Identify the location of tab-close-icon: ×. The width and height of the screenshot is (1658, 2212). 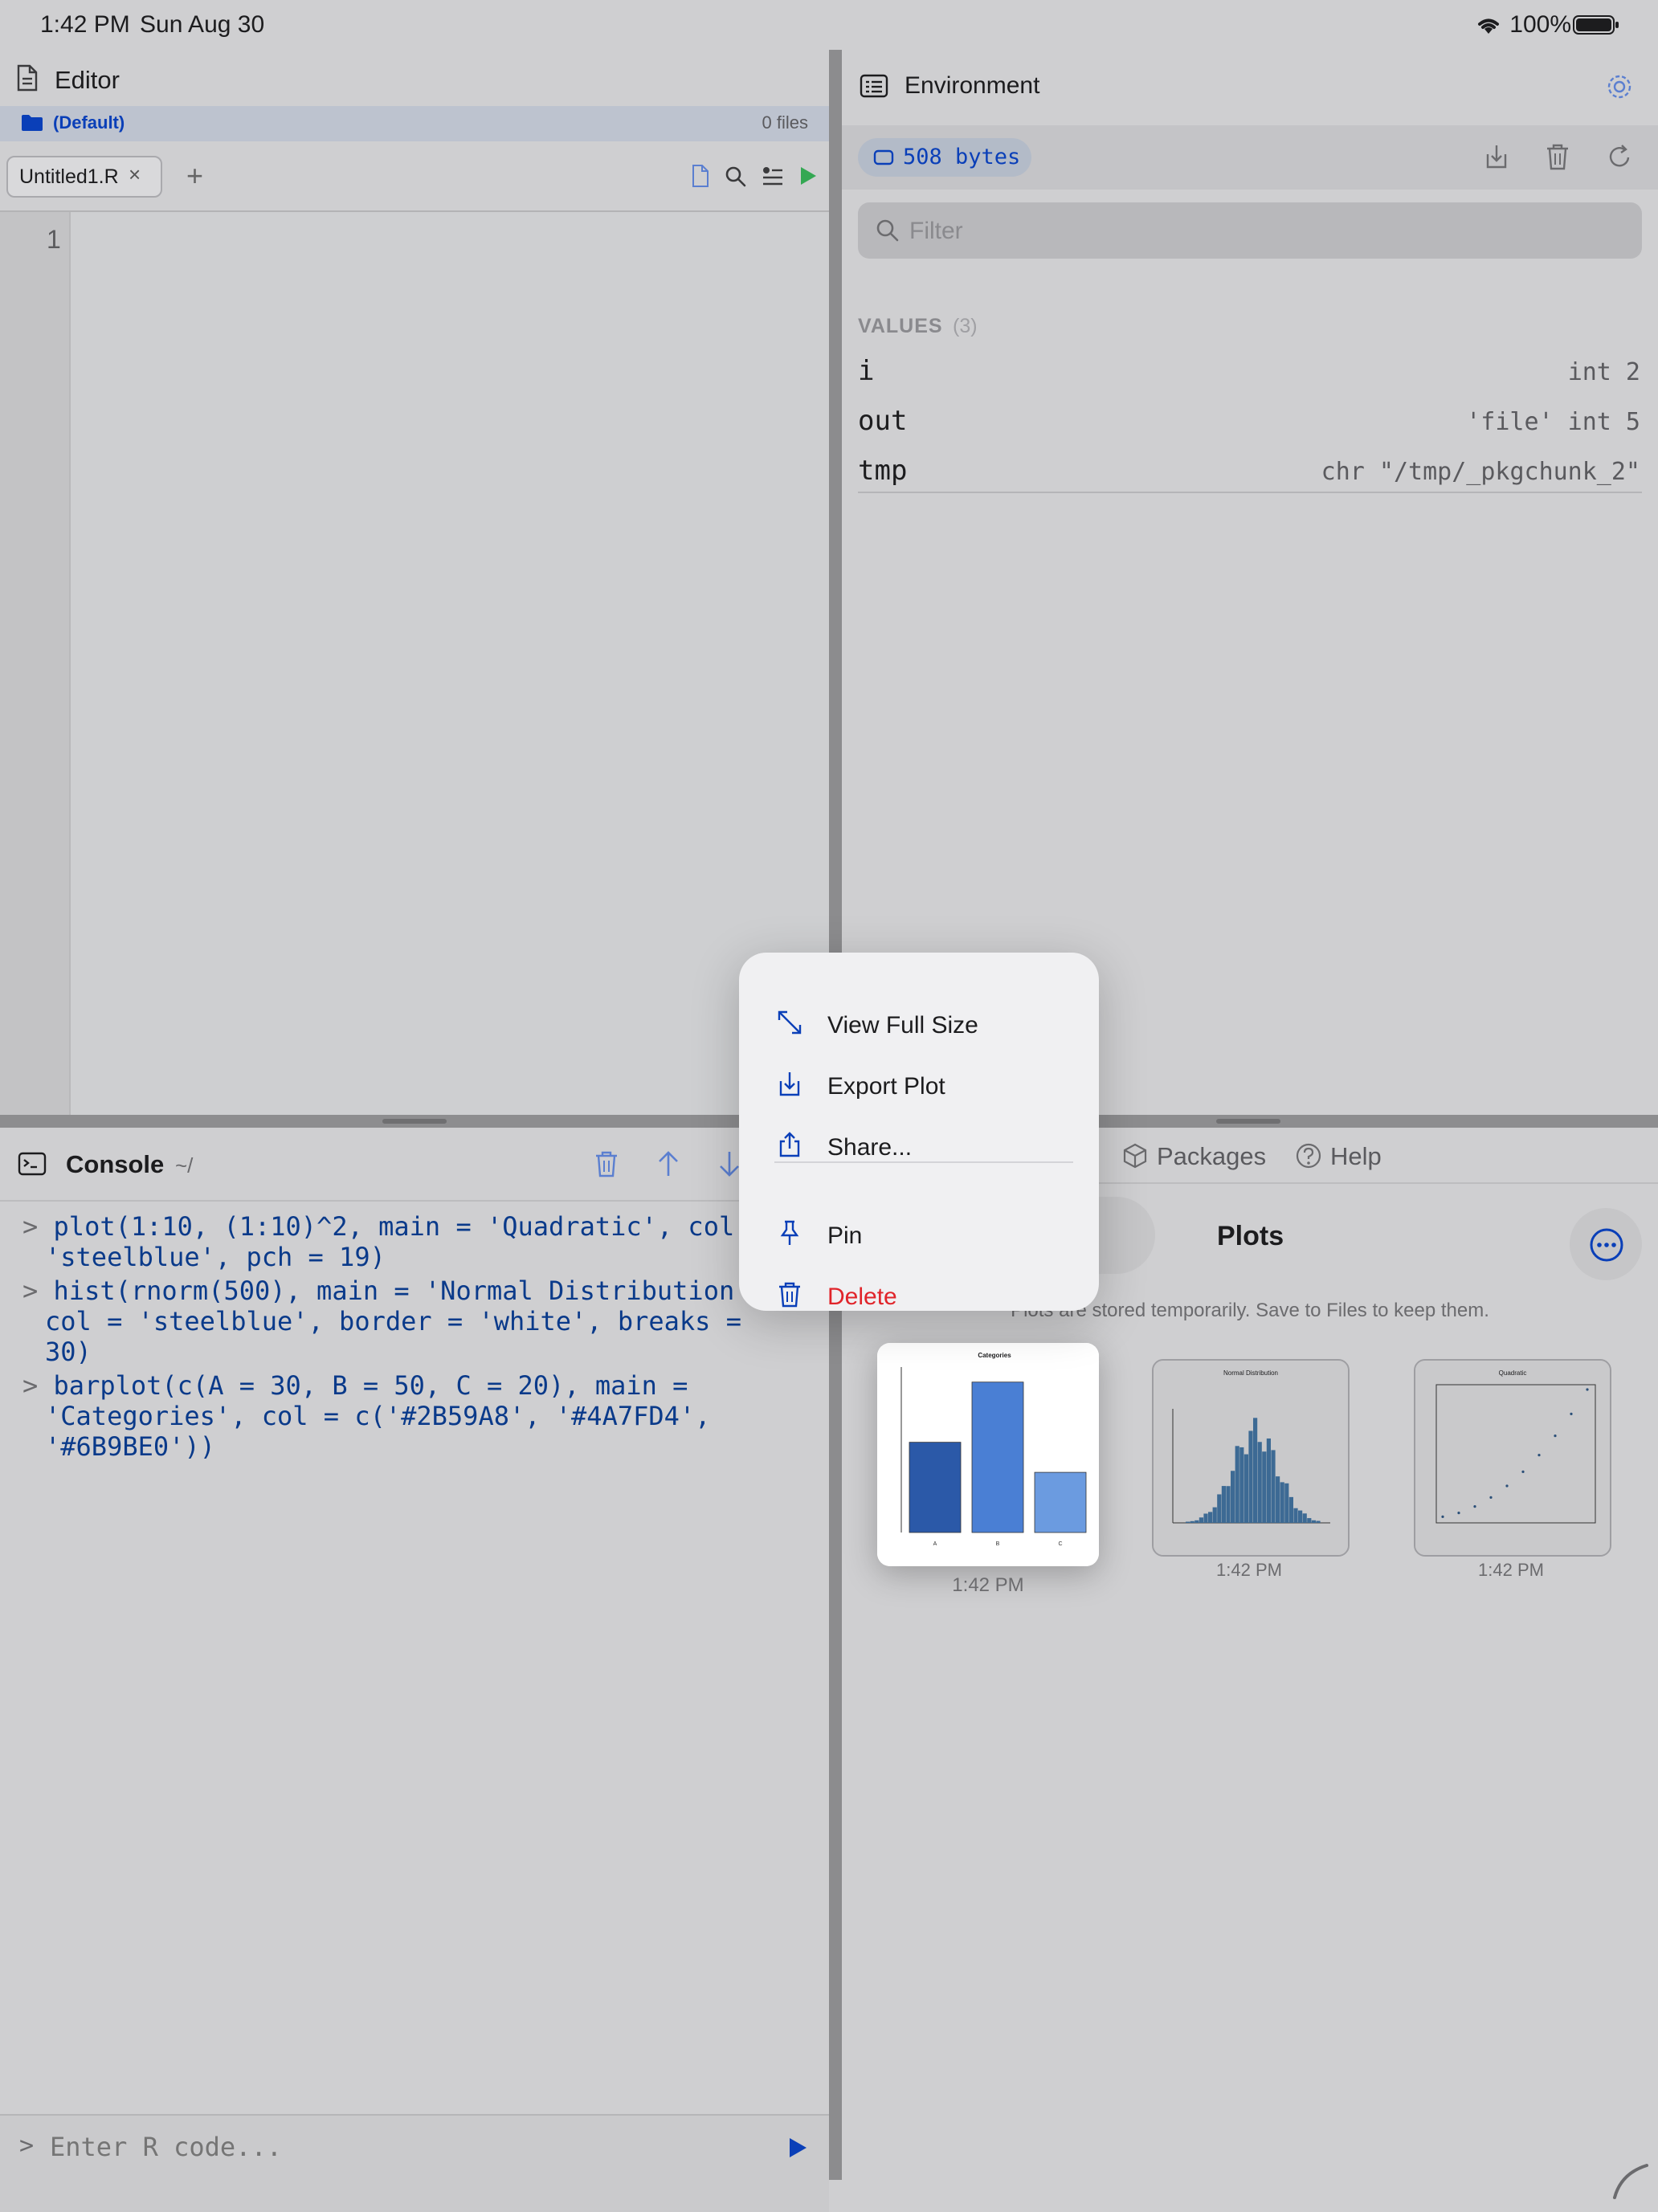
(135, 174).